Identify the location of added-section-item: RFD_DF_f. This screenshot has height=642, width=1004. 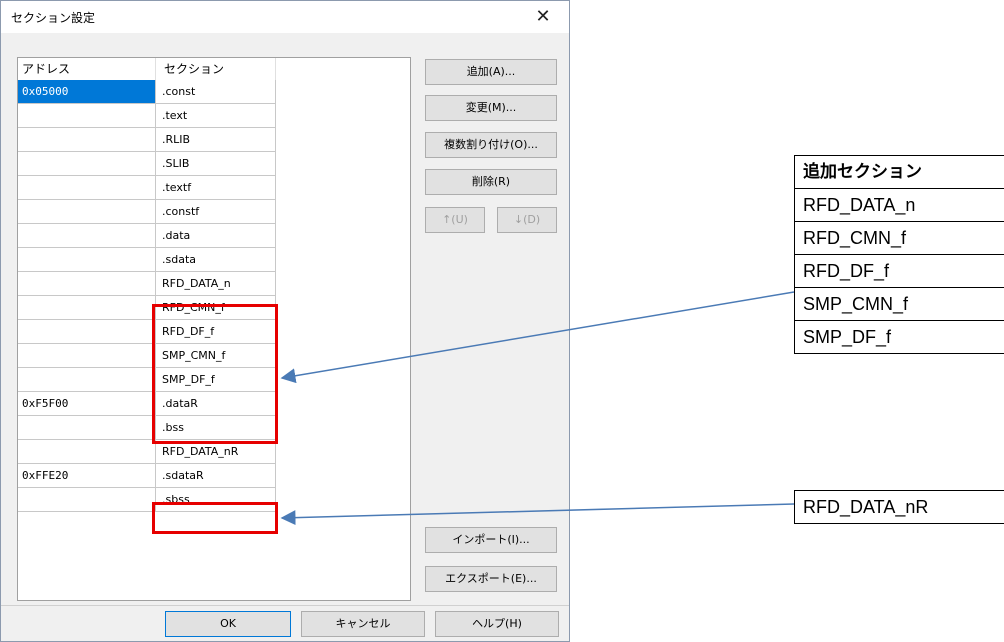
(899, 271).